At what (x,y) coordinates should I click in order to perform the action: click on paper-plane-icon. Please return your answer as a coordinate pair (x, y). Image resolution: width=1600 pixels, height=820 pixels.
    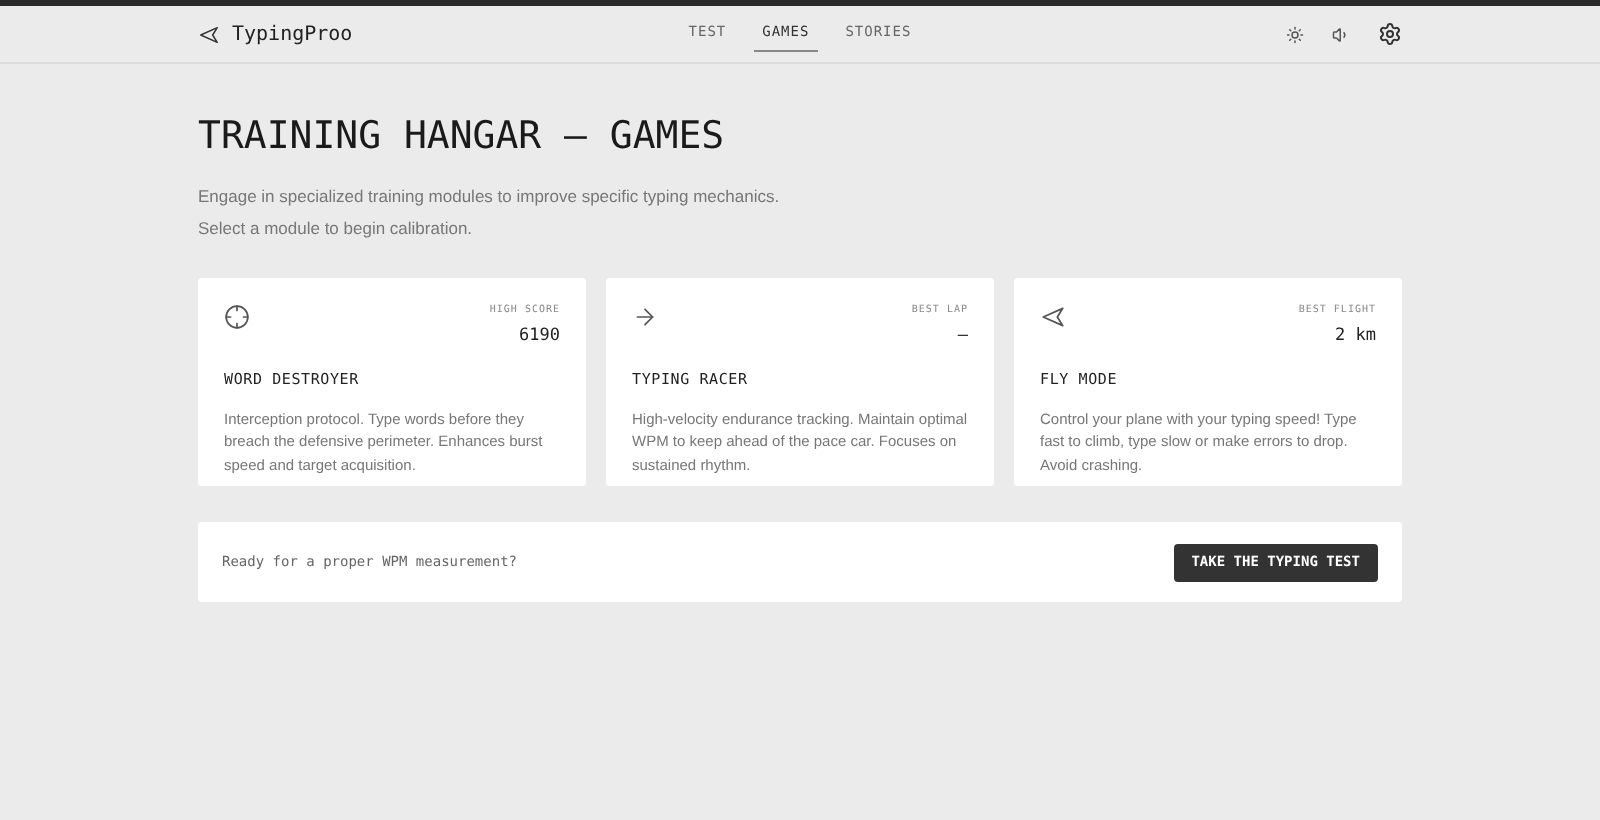
    Looking at the image, I should click on (1053, 317).